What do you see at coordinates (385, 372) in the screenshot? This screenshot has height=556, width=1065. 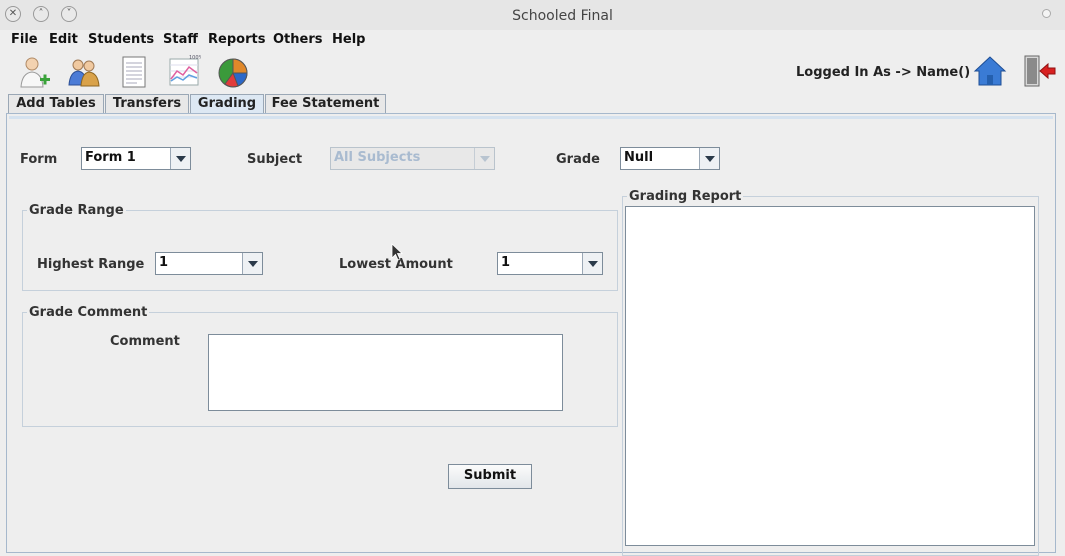 I see `comment-textarea` at bounding box center [385, 372].